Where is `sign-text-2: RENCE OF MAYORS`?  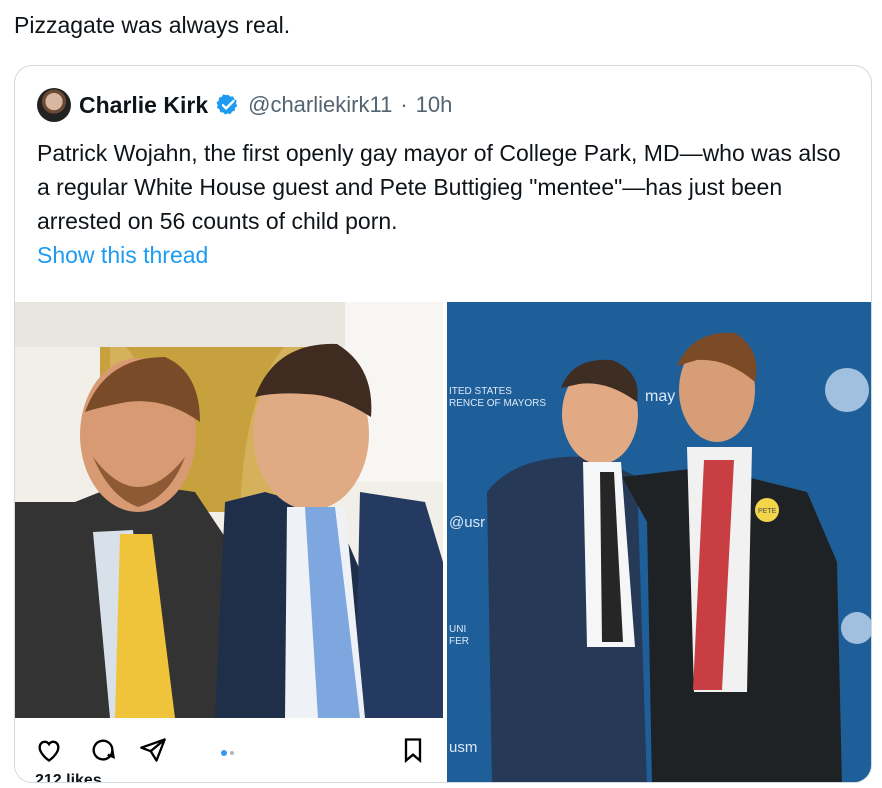 sign-text-2: RENCE OF MAYORS is located at coordinates (497, 403).